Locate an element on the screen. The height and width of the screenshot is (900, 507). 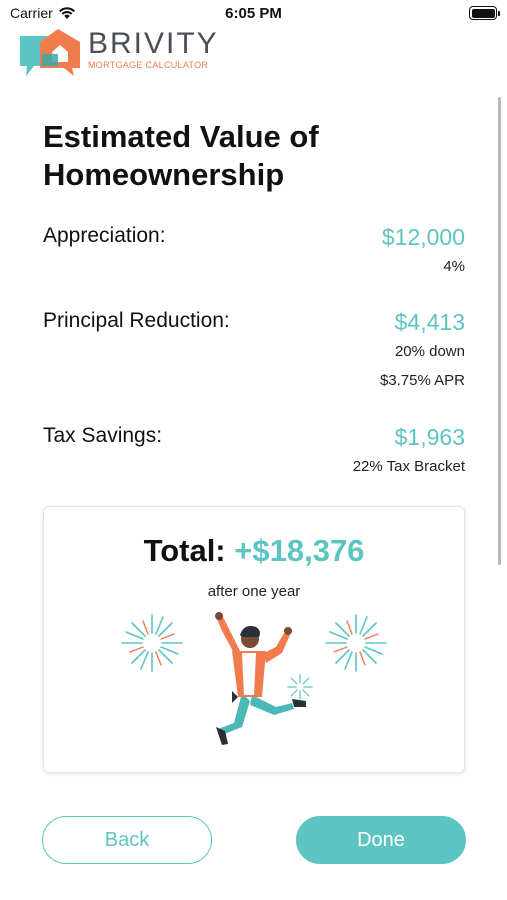
page-title-line2: Homeownership is located at coordinates (164, 174).